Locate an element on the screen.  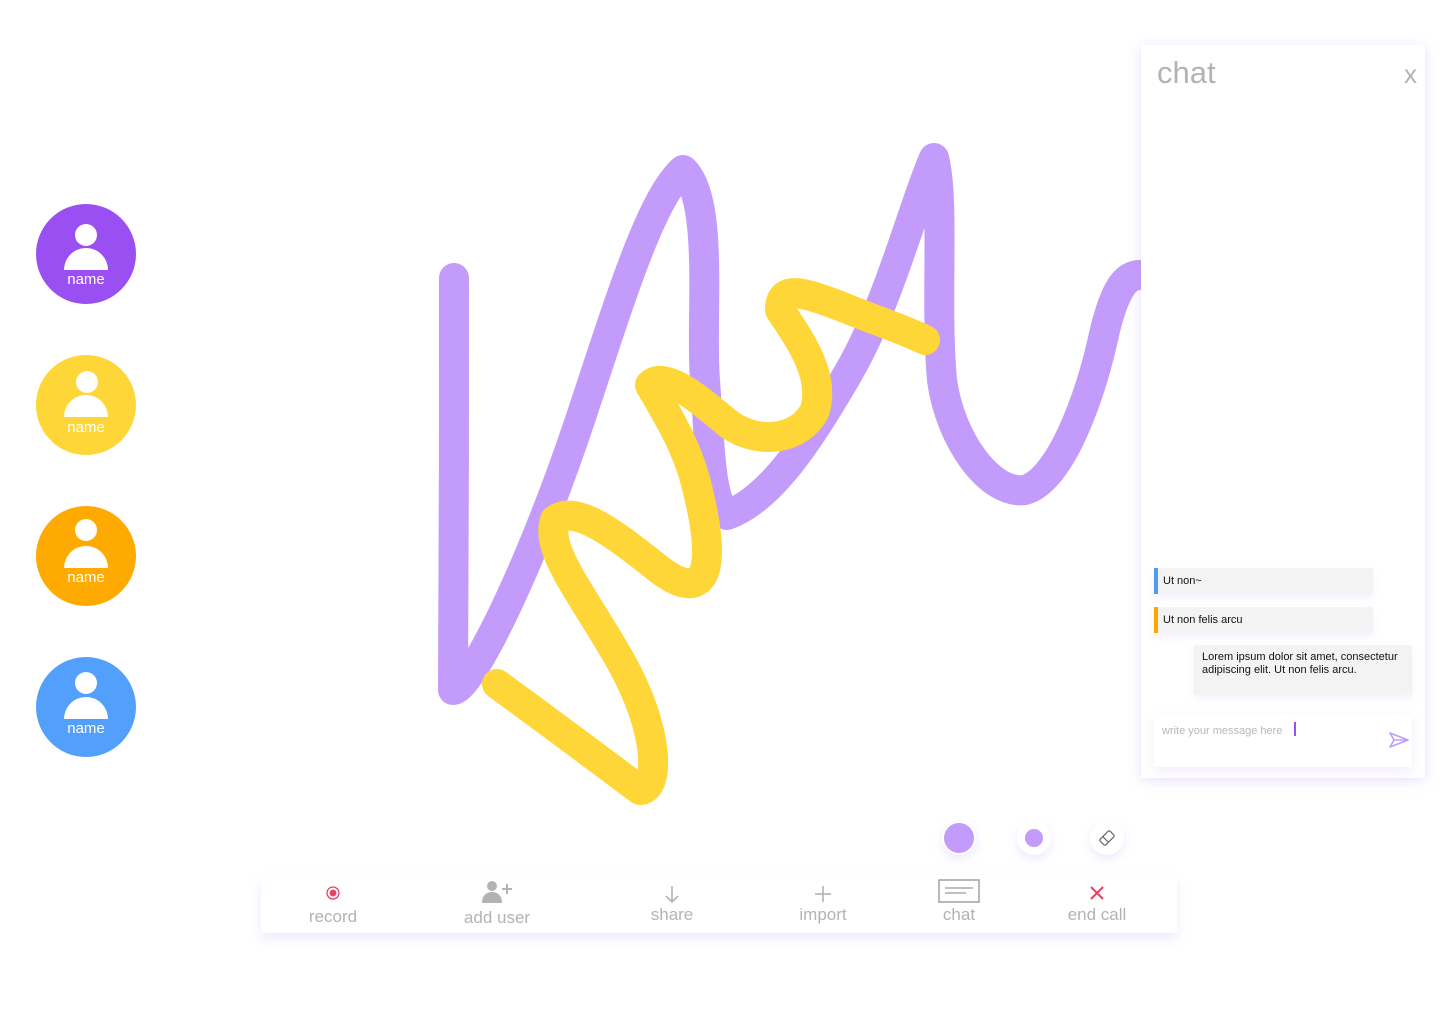
add-user-label: add user is located at coordinates (497, 917).